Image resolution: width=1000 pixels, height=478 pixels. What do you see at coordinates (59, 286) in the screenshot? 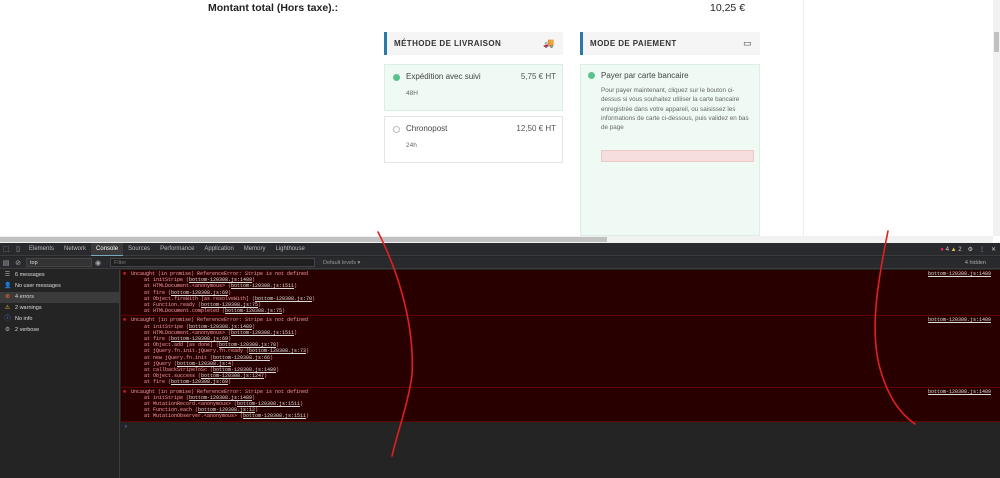
I see `sidebar-item-user-messages: 👤 No user messages` at bounding box center [59, 286].